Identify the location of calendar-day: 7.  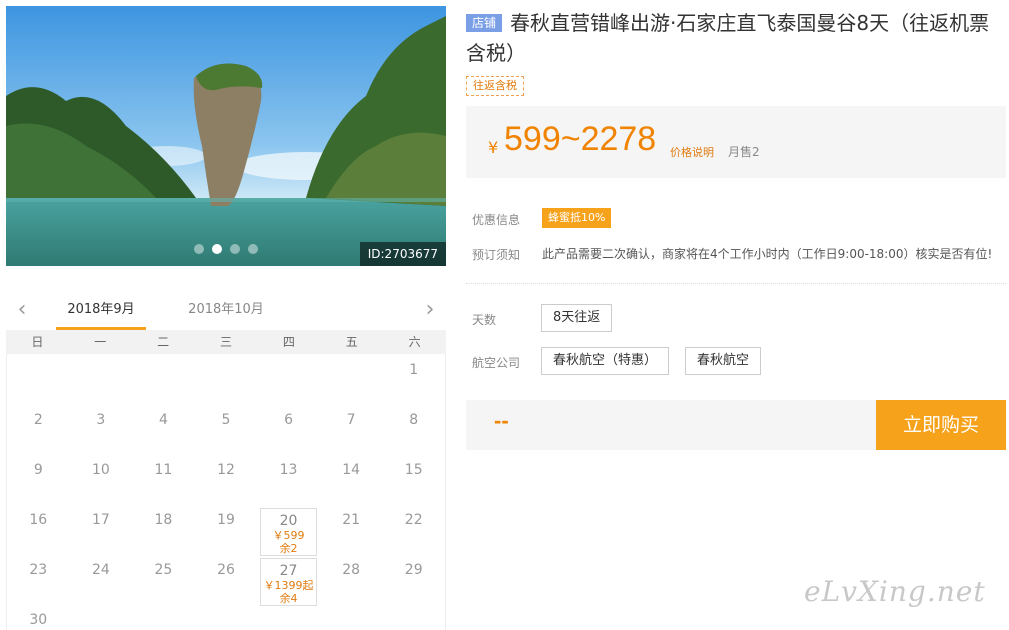
(351, 420).